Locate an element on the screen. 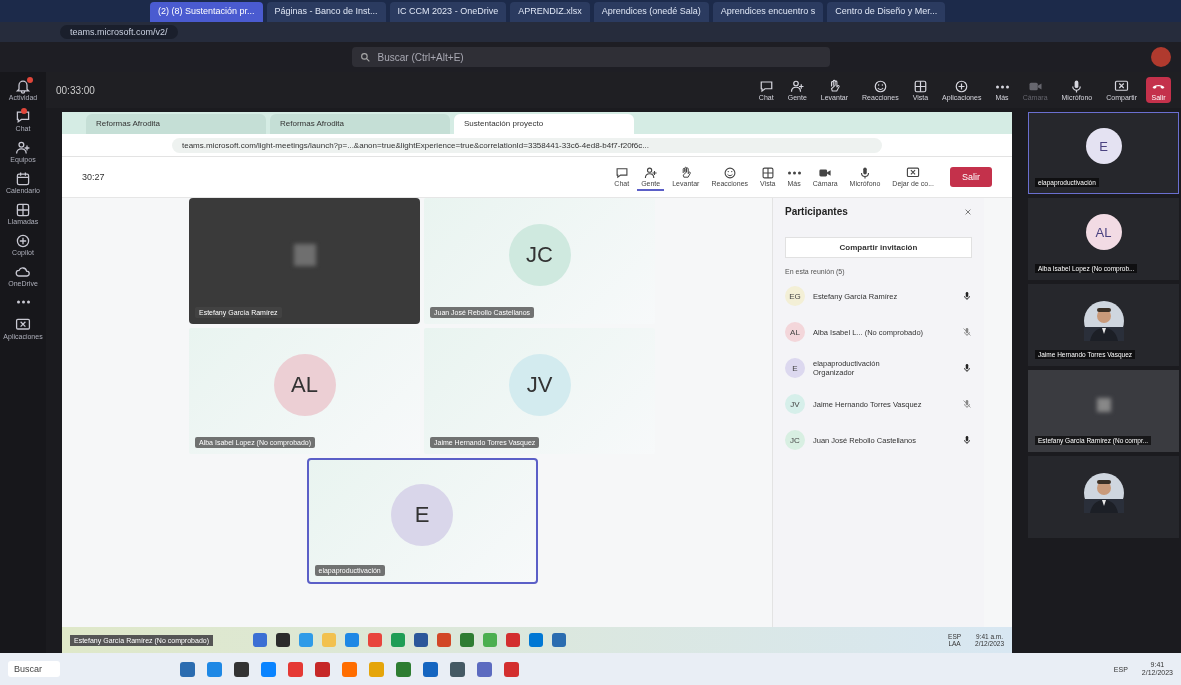  panel-title: Participantes is located at coordinates (816, 211).